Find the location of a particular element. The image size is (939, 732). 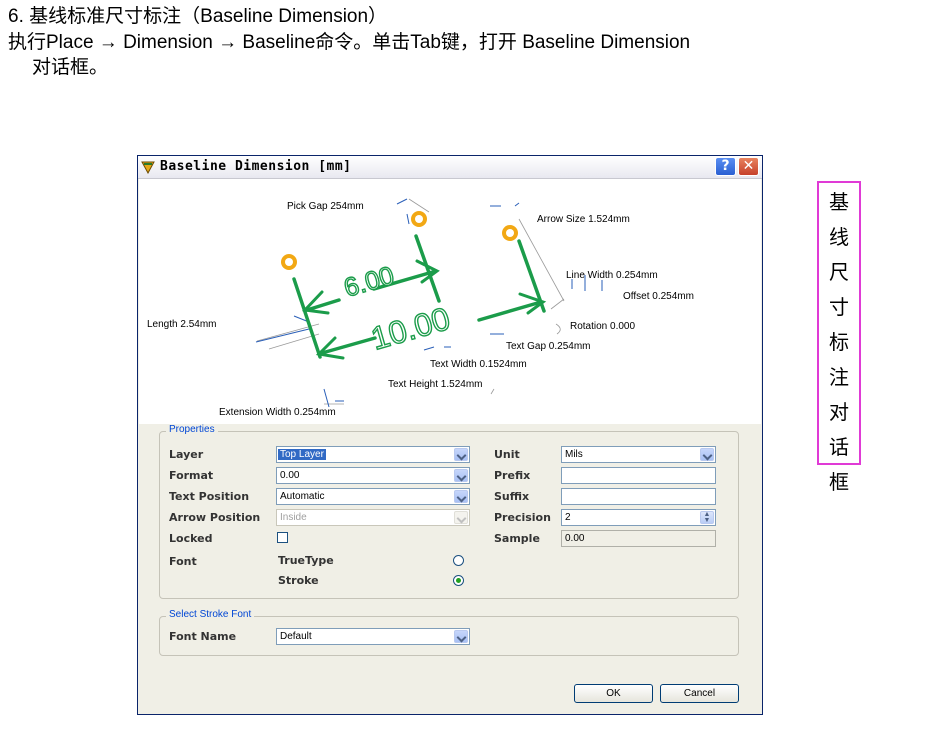

heading-text: 基线标准尺寸标注（Baseline Dimension） is located at coordinates (208, 16).